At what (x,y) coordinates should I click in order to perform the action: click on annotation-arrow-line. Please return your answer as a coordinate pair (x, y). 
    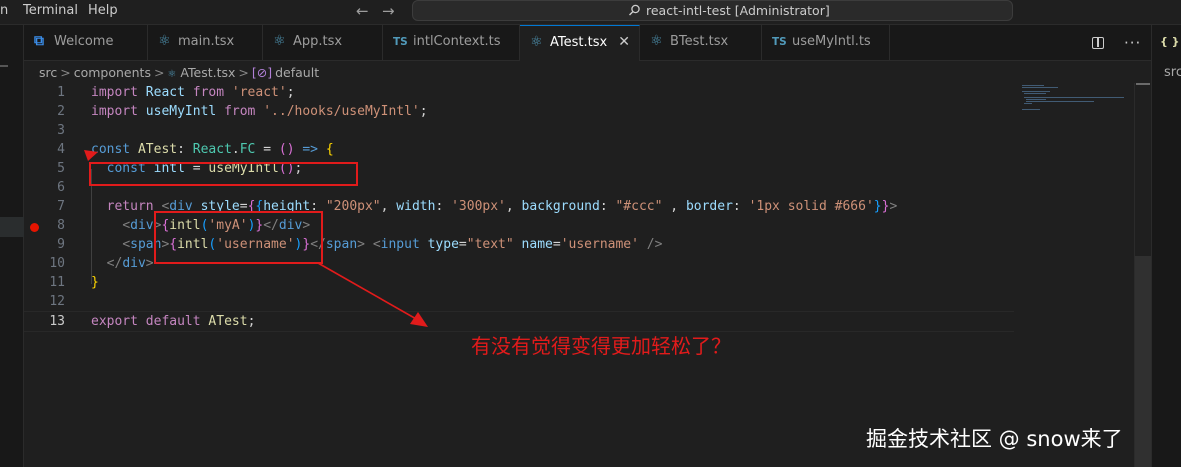
    Looking at the image, I should click on (368, 291).